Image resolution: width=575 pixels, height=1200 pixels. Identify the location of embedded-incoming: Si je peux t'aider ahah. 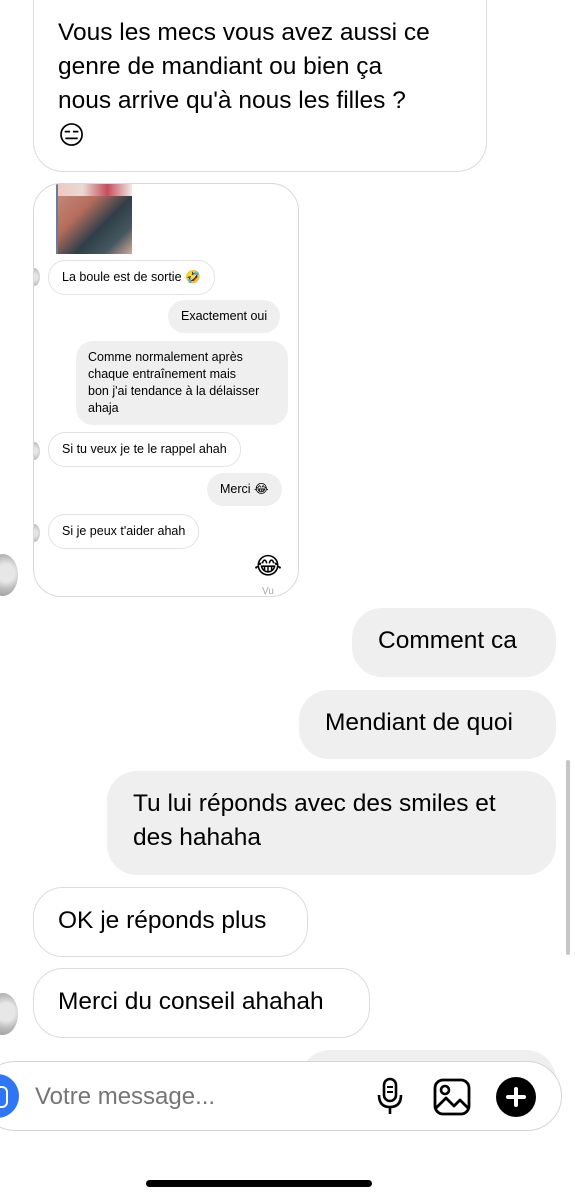
(124, 531).